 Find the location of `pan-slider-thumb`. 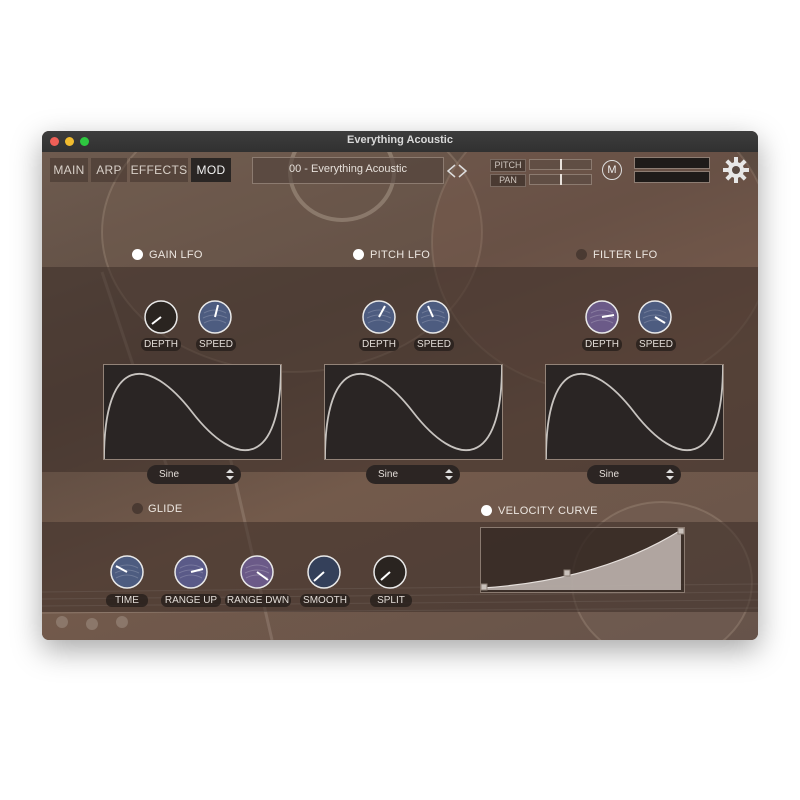

pan-slider-thumb is located at coordinates (561, 179).